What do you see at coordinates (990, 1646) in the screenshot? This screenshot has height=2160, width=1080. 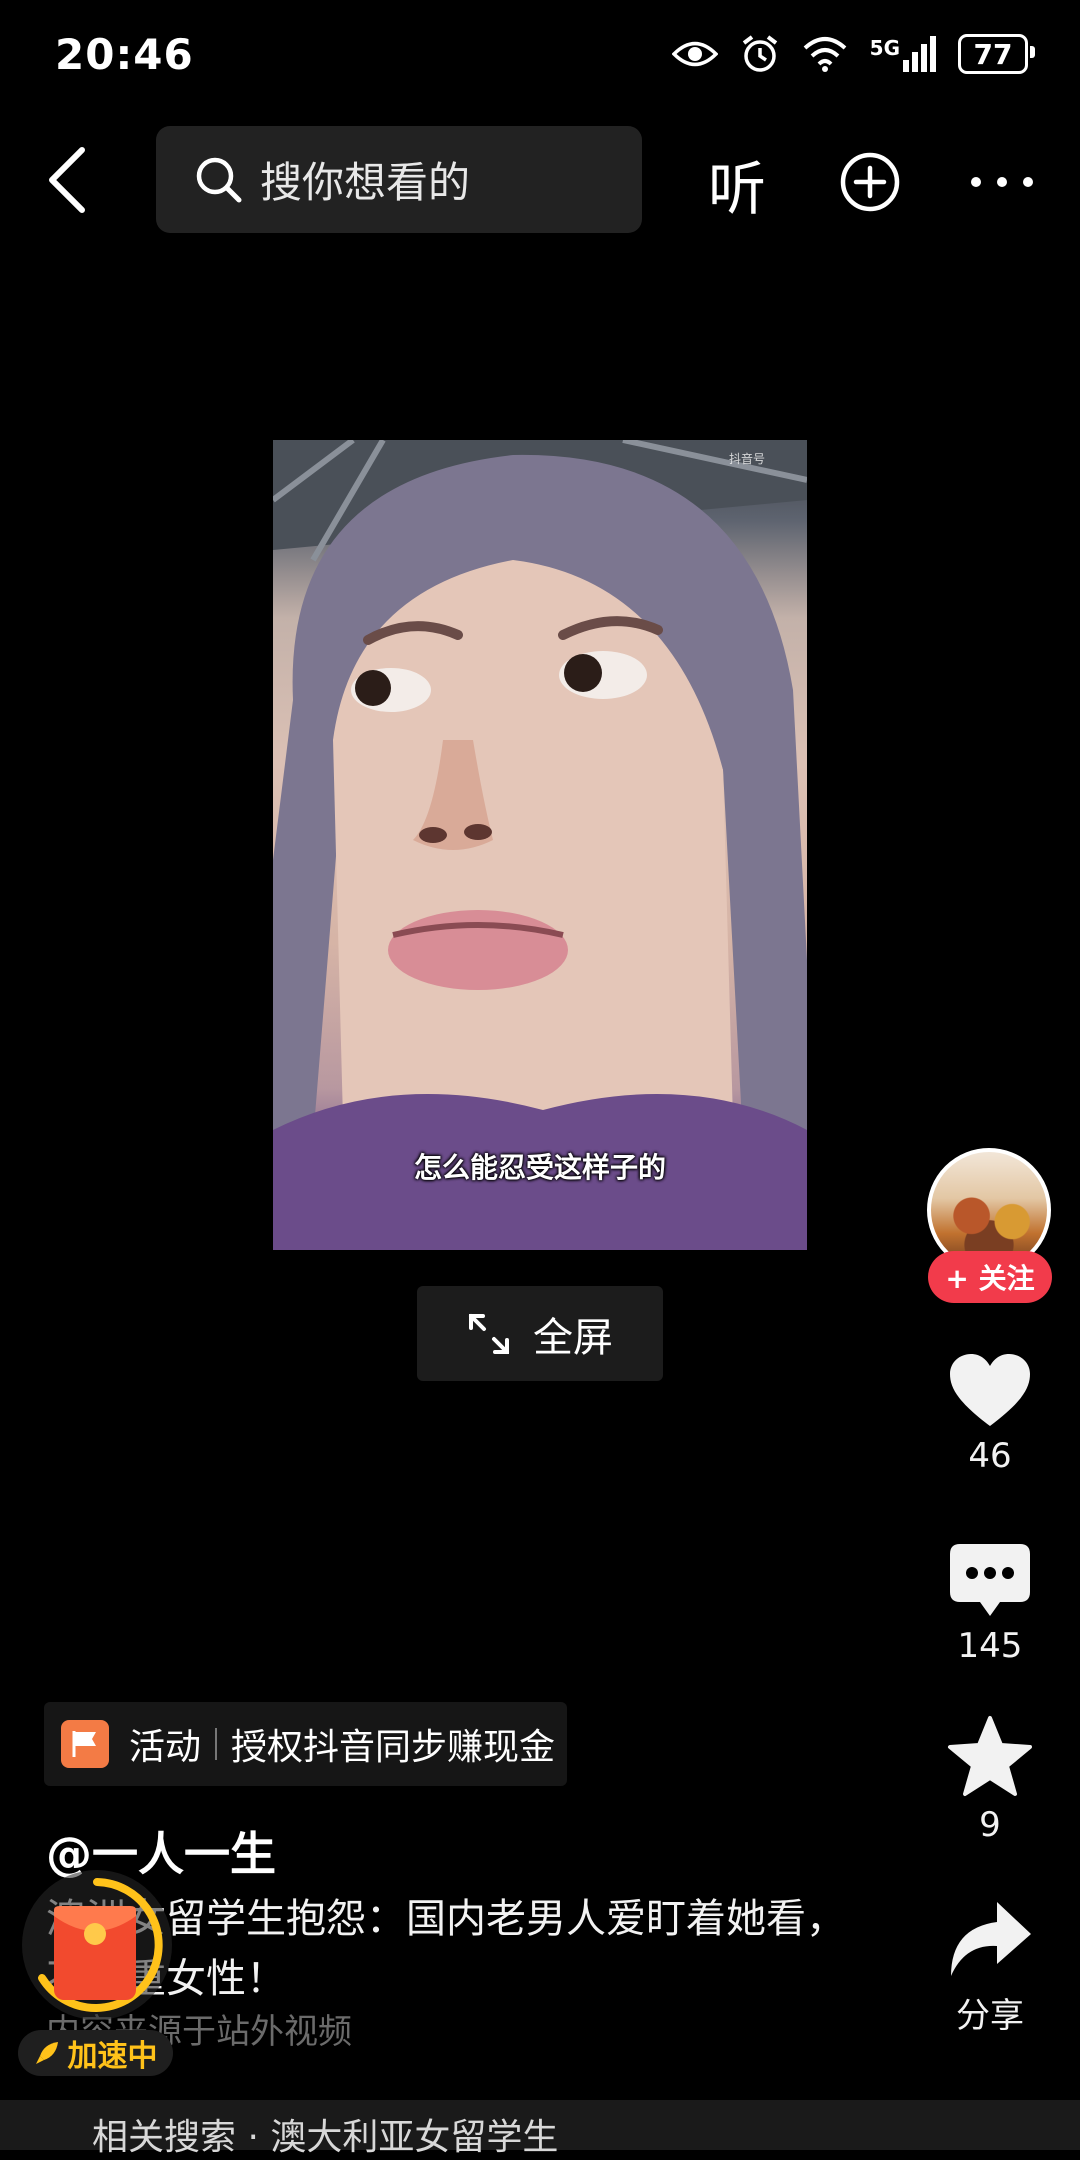 I see `comment-count: 145` at bounding box center [990, 1646].